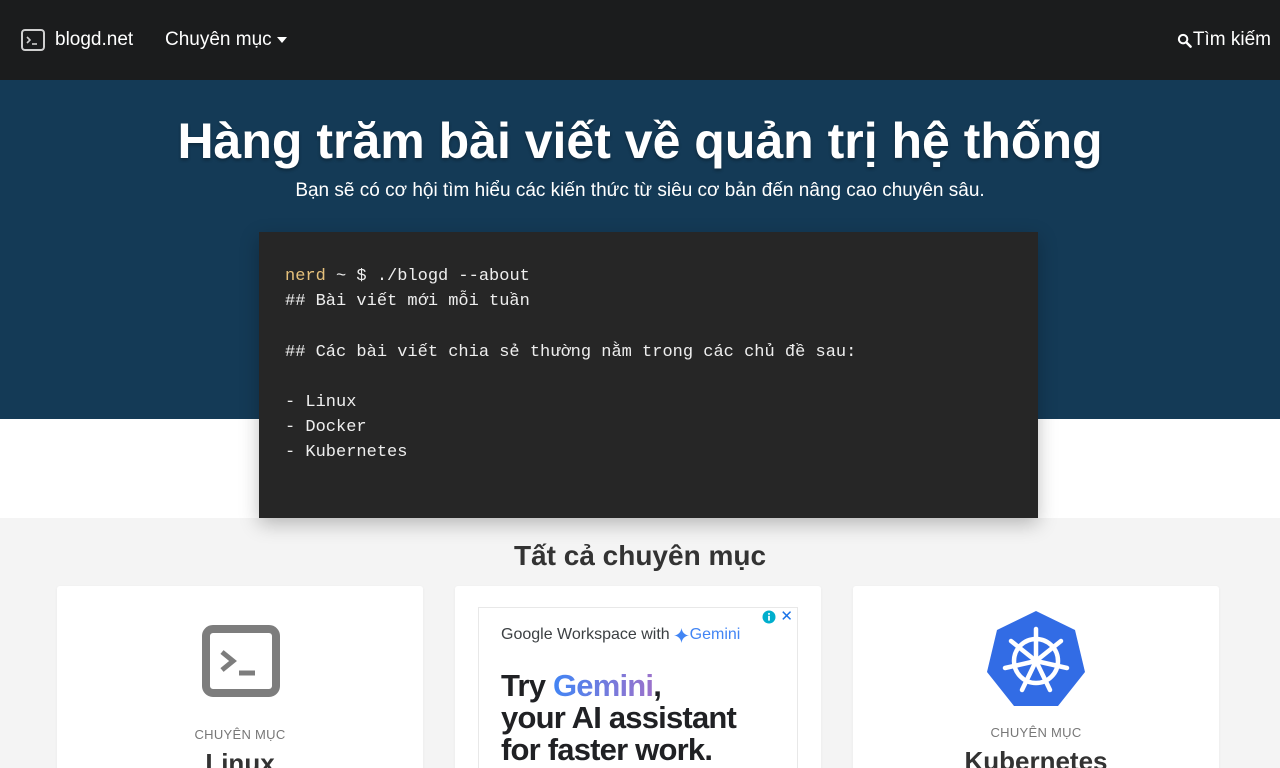 Image resolution: width=1280 pixels, height=768 pixels. I want to click on brand-link: blogd.net, so click(77, 40).